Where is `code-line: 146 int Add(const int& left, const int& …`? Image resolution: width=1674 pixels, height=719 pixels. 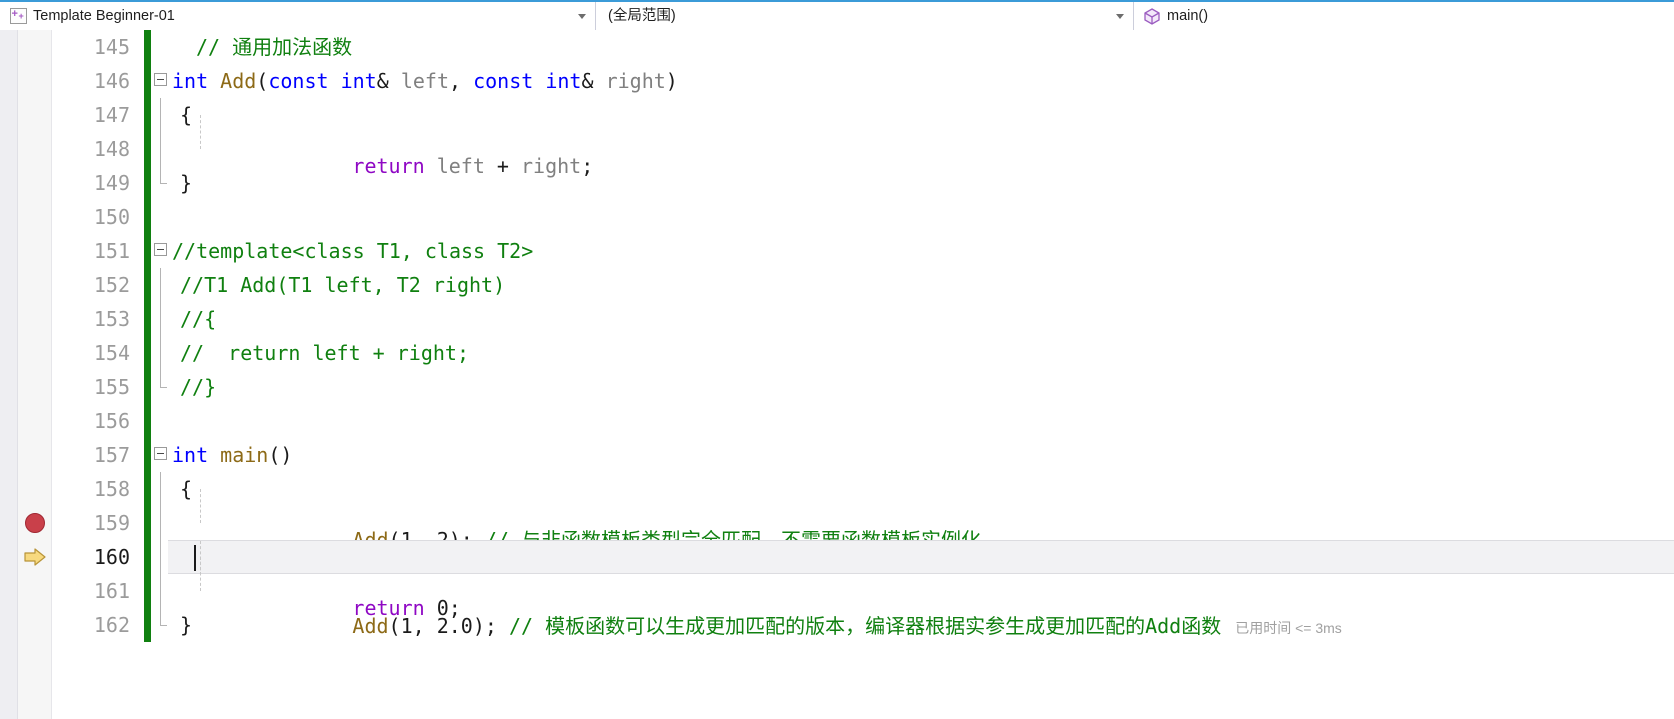 code-line: 146 int Add(const int& left, const int& … is located at coordinates (863, 81).